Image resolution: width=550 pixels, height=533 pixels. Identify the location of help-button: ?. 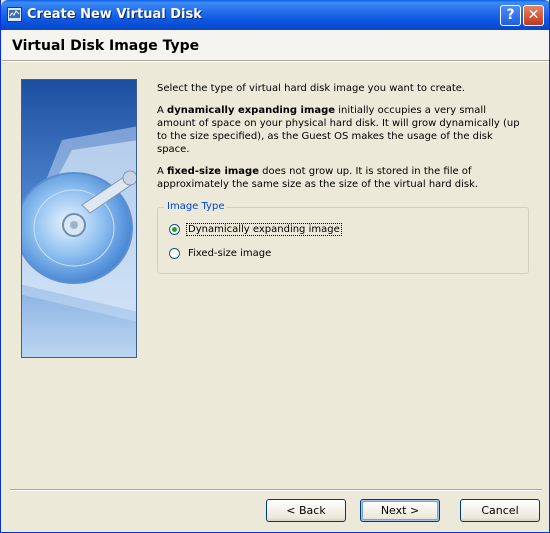
(510, 15).